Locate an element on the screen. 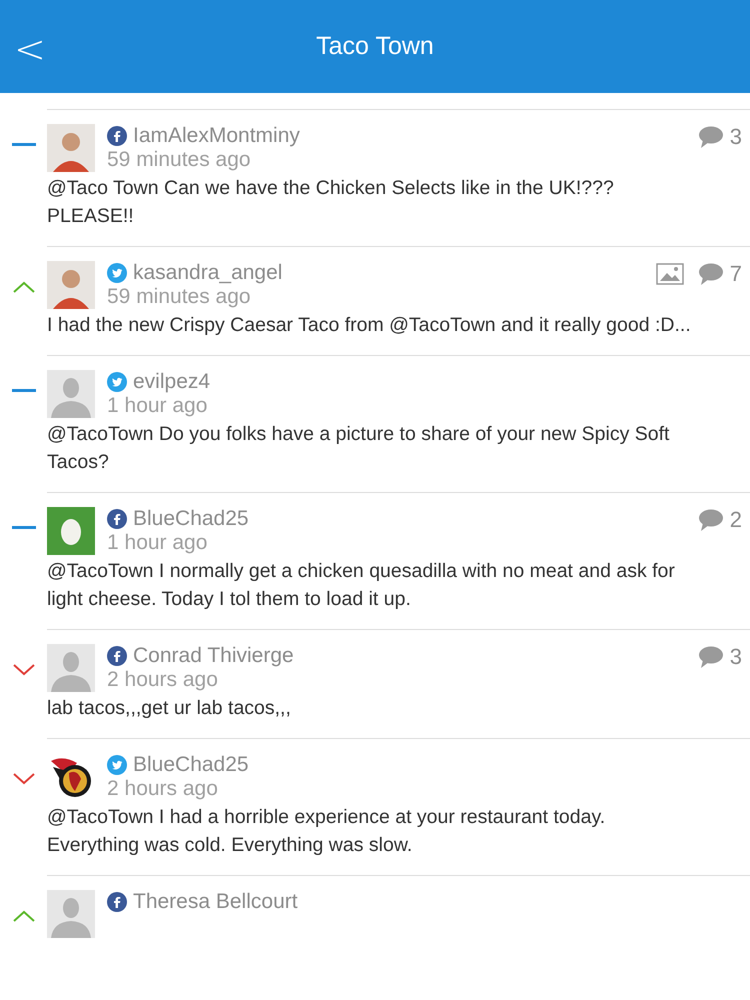 This screenshot has width=750, height=1000. author-name: evilpez4 is located at coordinates (171, 382).